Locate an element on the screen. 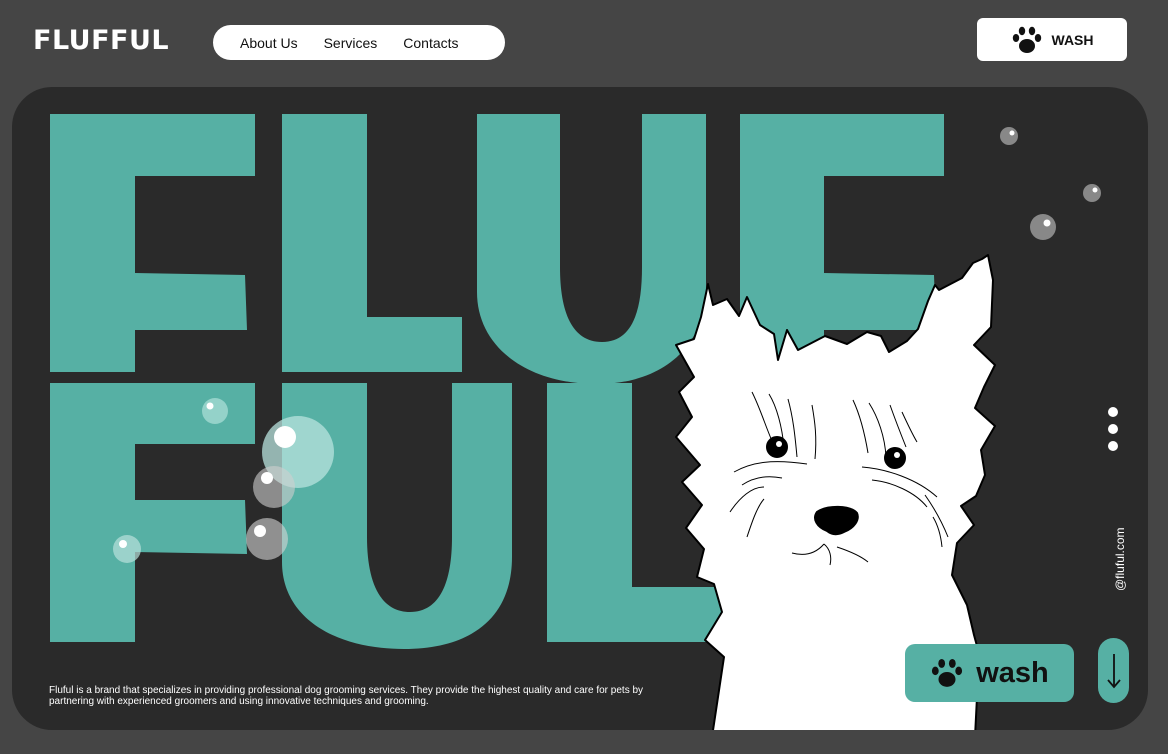 This screenshot has height=754, width=1168. more-menu-dots is located at coordinates (1113, 429).